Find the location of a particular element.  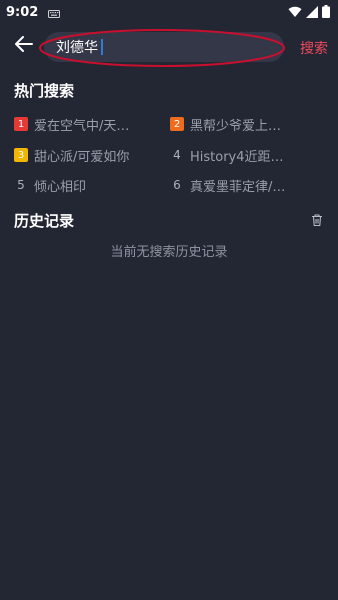

back-button is located at coordinates (24, 46).